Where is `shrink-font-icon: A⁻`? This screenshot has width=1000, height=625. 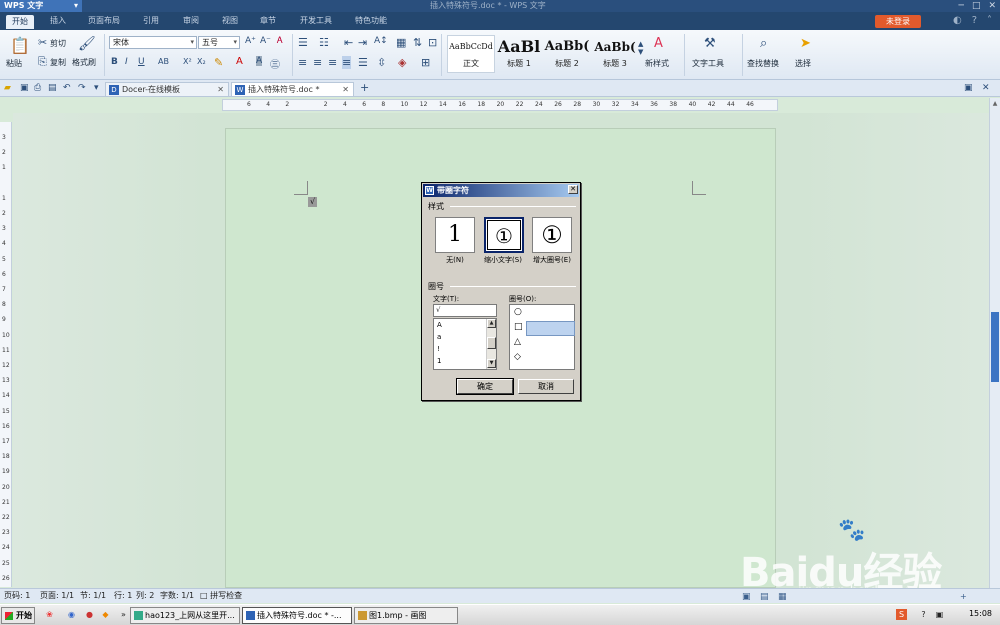
shrink-font-icon: A⁻ is located at coordinates (265, 41).